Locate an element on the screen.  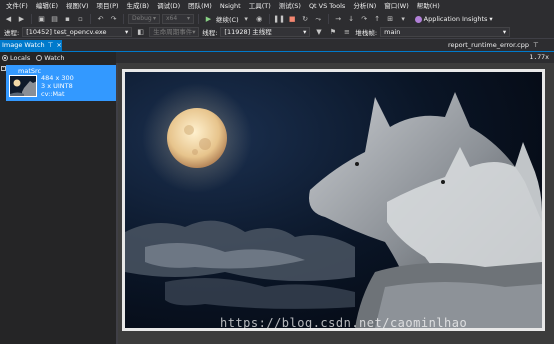
locals-label: Locals is located at coordinates (20, 57).